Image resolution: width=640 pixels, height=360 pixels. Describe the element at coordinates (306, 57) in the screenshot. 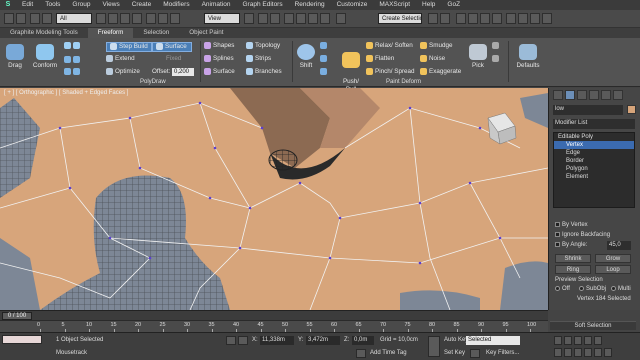

I see `shift-button: Shift` at that location.